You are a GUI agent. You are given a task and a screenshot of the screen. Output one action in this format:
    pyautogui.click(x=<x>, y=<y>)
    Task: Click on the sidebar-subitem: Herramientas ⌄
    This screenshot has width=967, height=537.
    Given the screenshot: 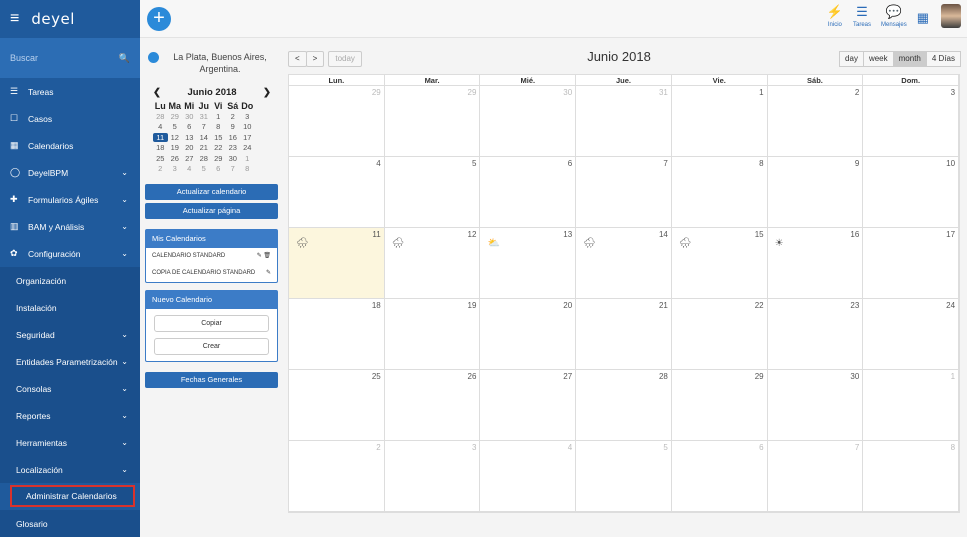 What is the action you would take?
    pyautogui.click(x=70, y=442)
    